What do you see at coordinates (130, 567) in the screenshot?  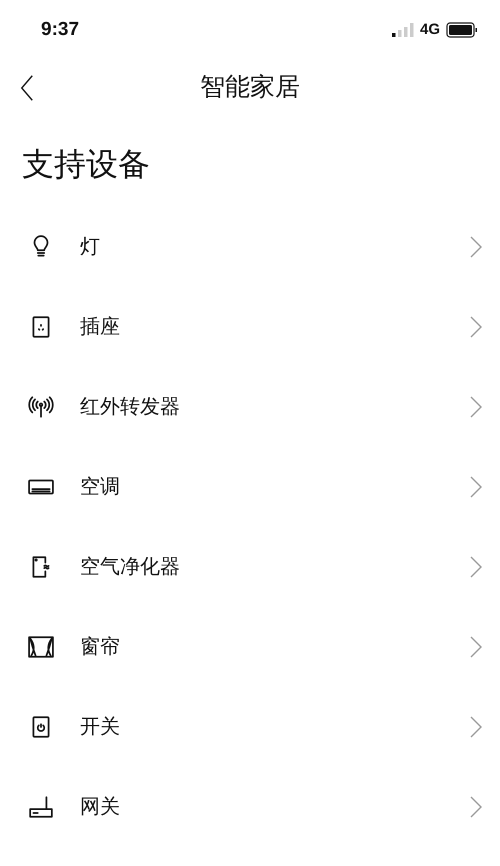 I see `device-name: 空气净化器` at bounding box center [130, 567].